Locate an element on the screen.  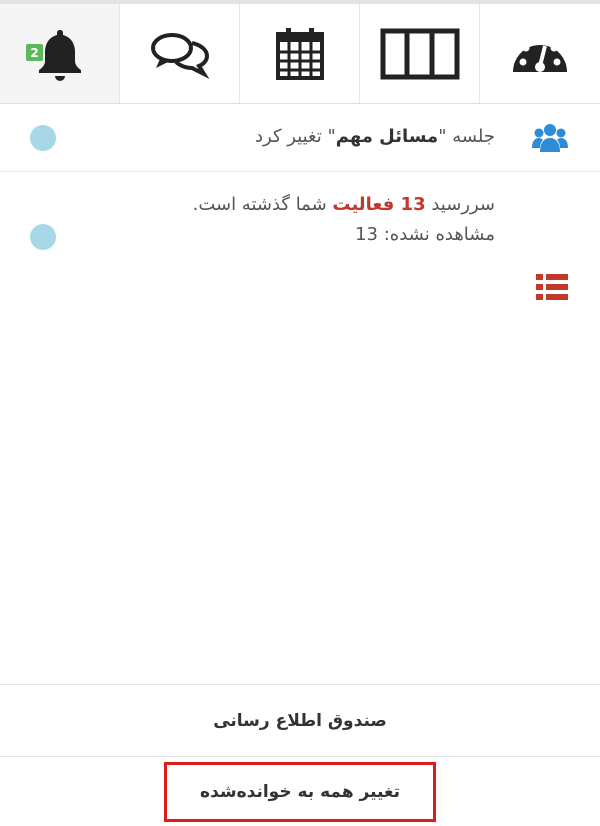
notification-text-post: " تغییر کرد is located at coordinates (295, 136).